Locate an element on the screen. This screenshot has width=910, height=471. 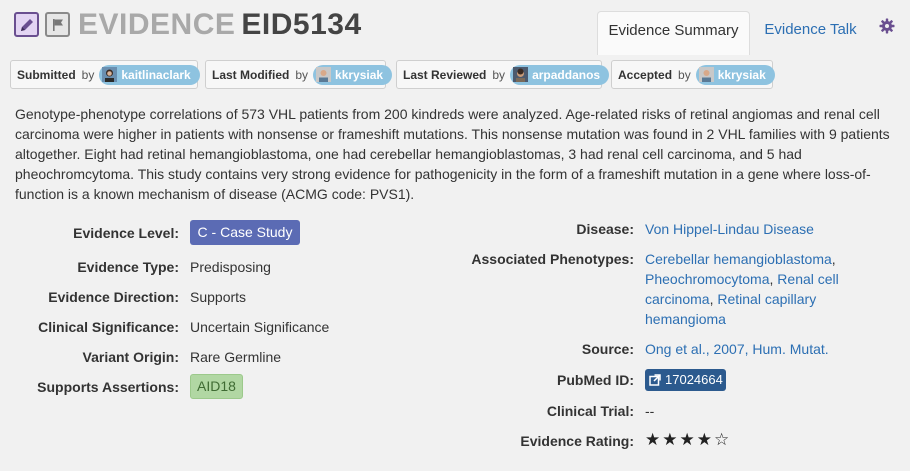
field-value: Supports is located at coordinates (218, 297).